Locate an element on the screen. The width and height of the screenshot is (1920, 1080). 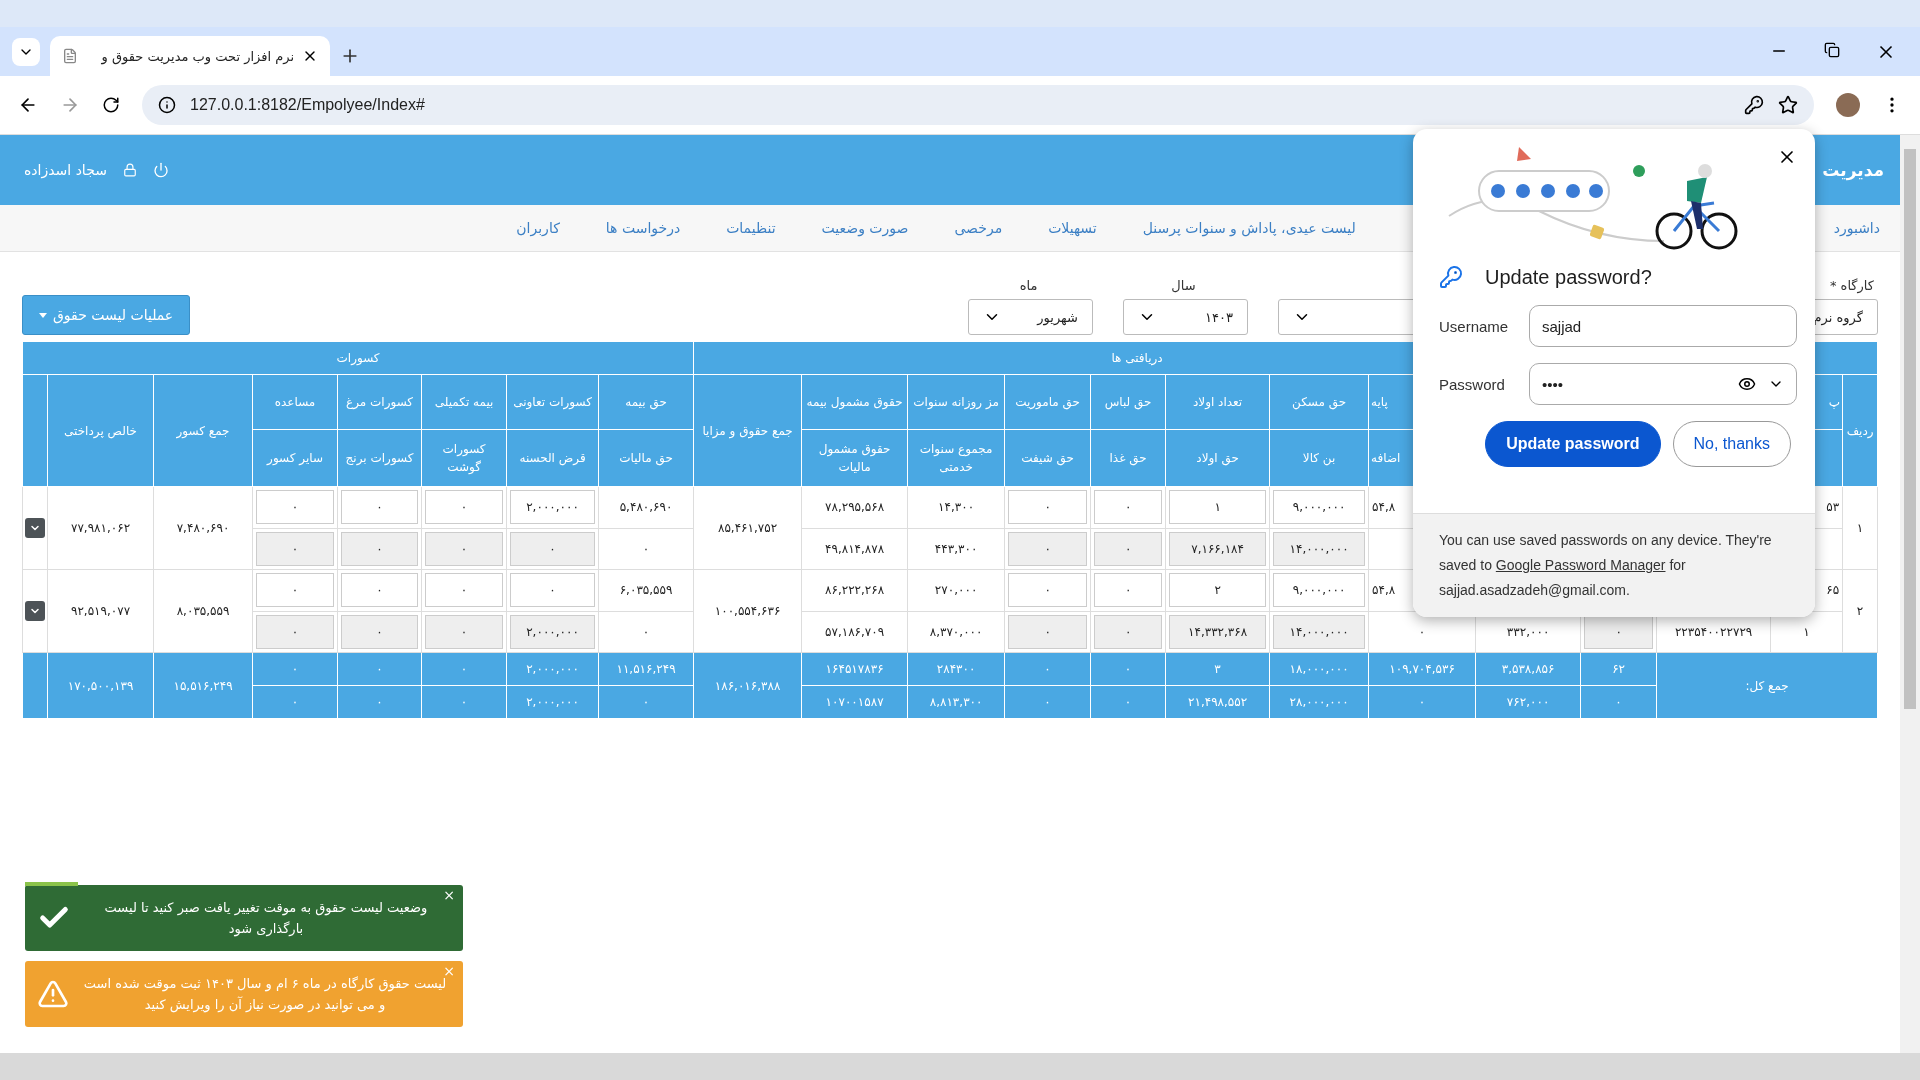
column-header: پ is located at coordinates (1834, 402).